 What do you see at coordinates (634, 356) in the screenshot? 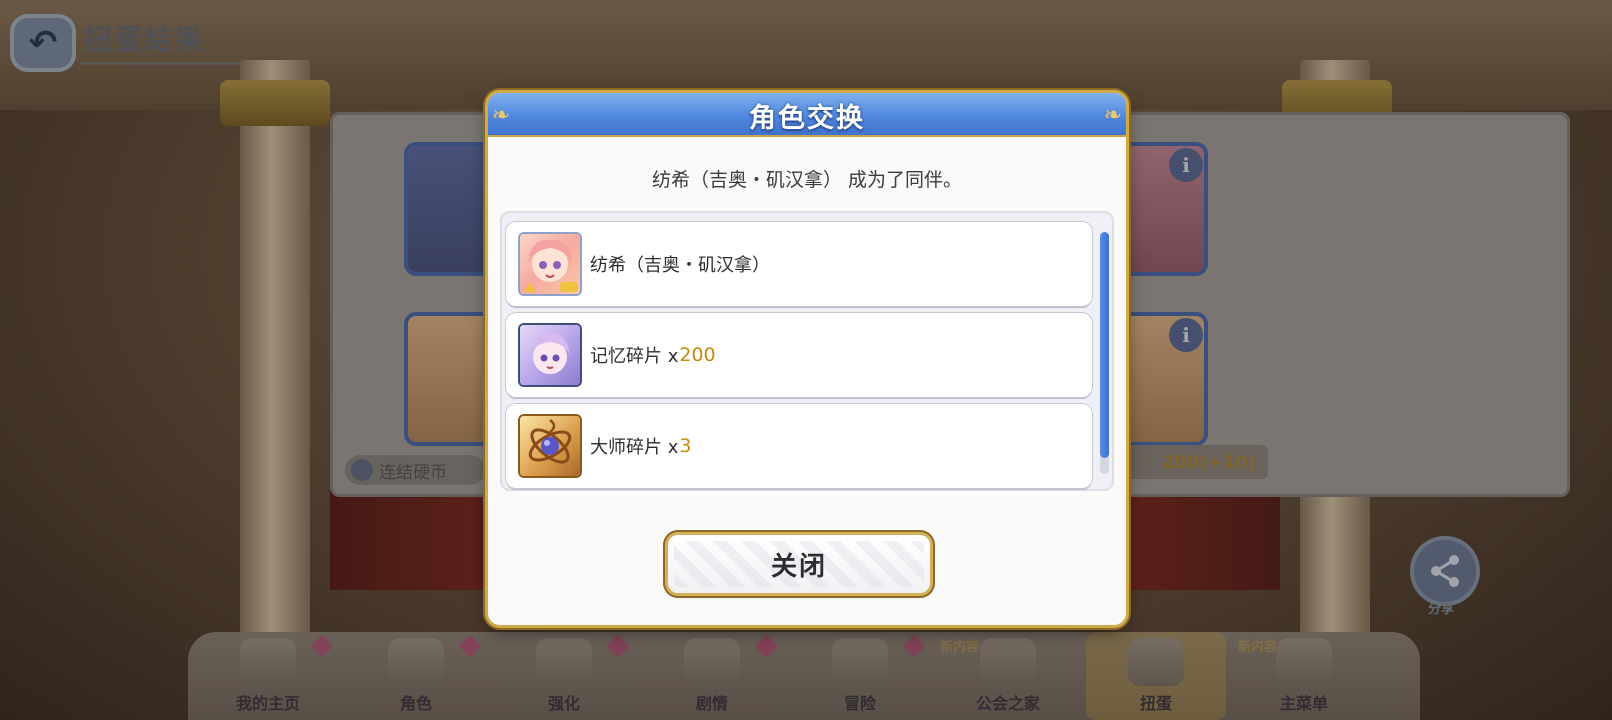
I see `item-label: 记忆碎片 x` at bounding box center [634, 356].